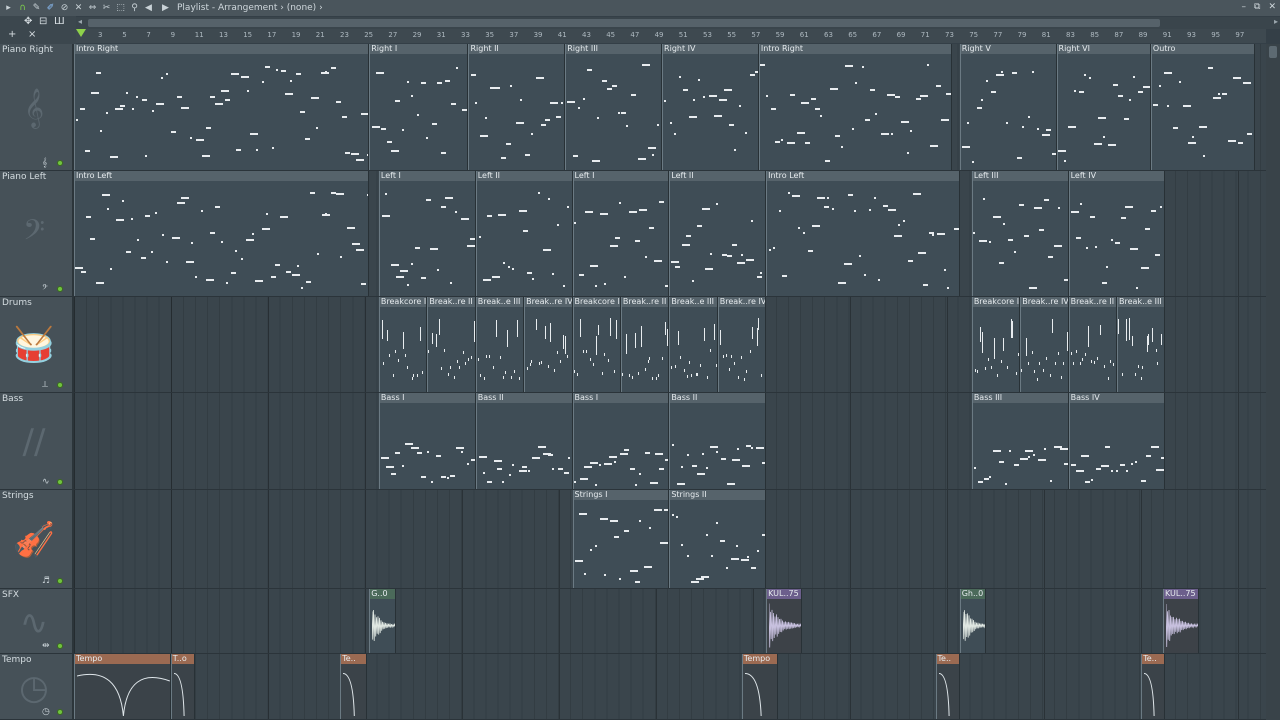 The image size is (1280, 720). I want to click on paint-icon: ✐, so click(50, 8).